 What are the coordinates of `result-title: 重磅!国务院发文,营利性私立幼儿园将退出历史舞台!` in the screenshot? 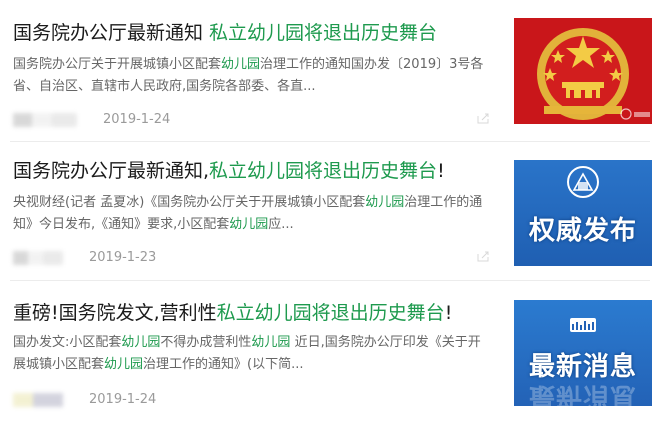 It's located at (253, 313).